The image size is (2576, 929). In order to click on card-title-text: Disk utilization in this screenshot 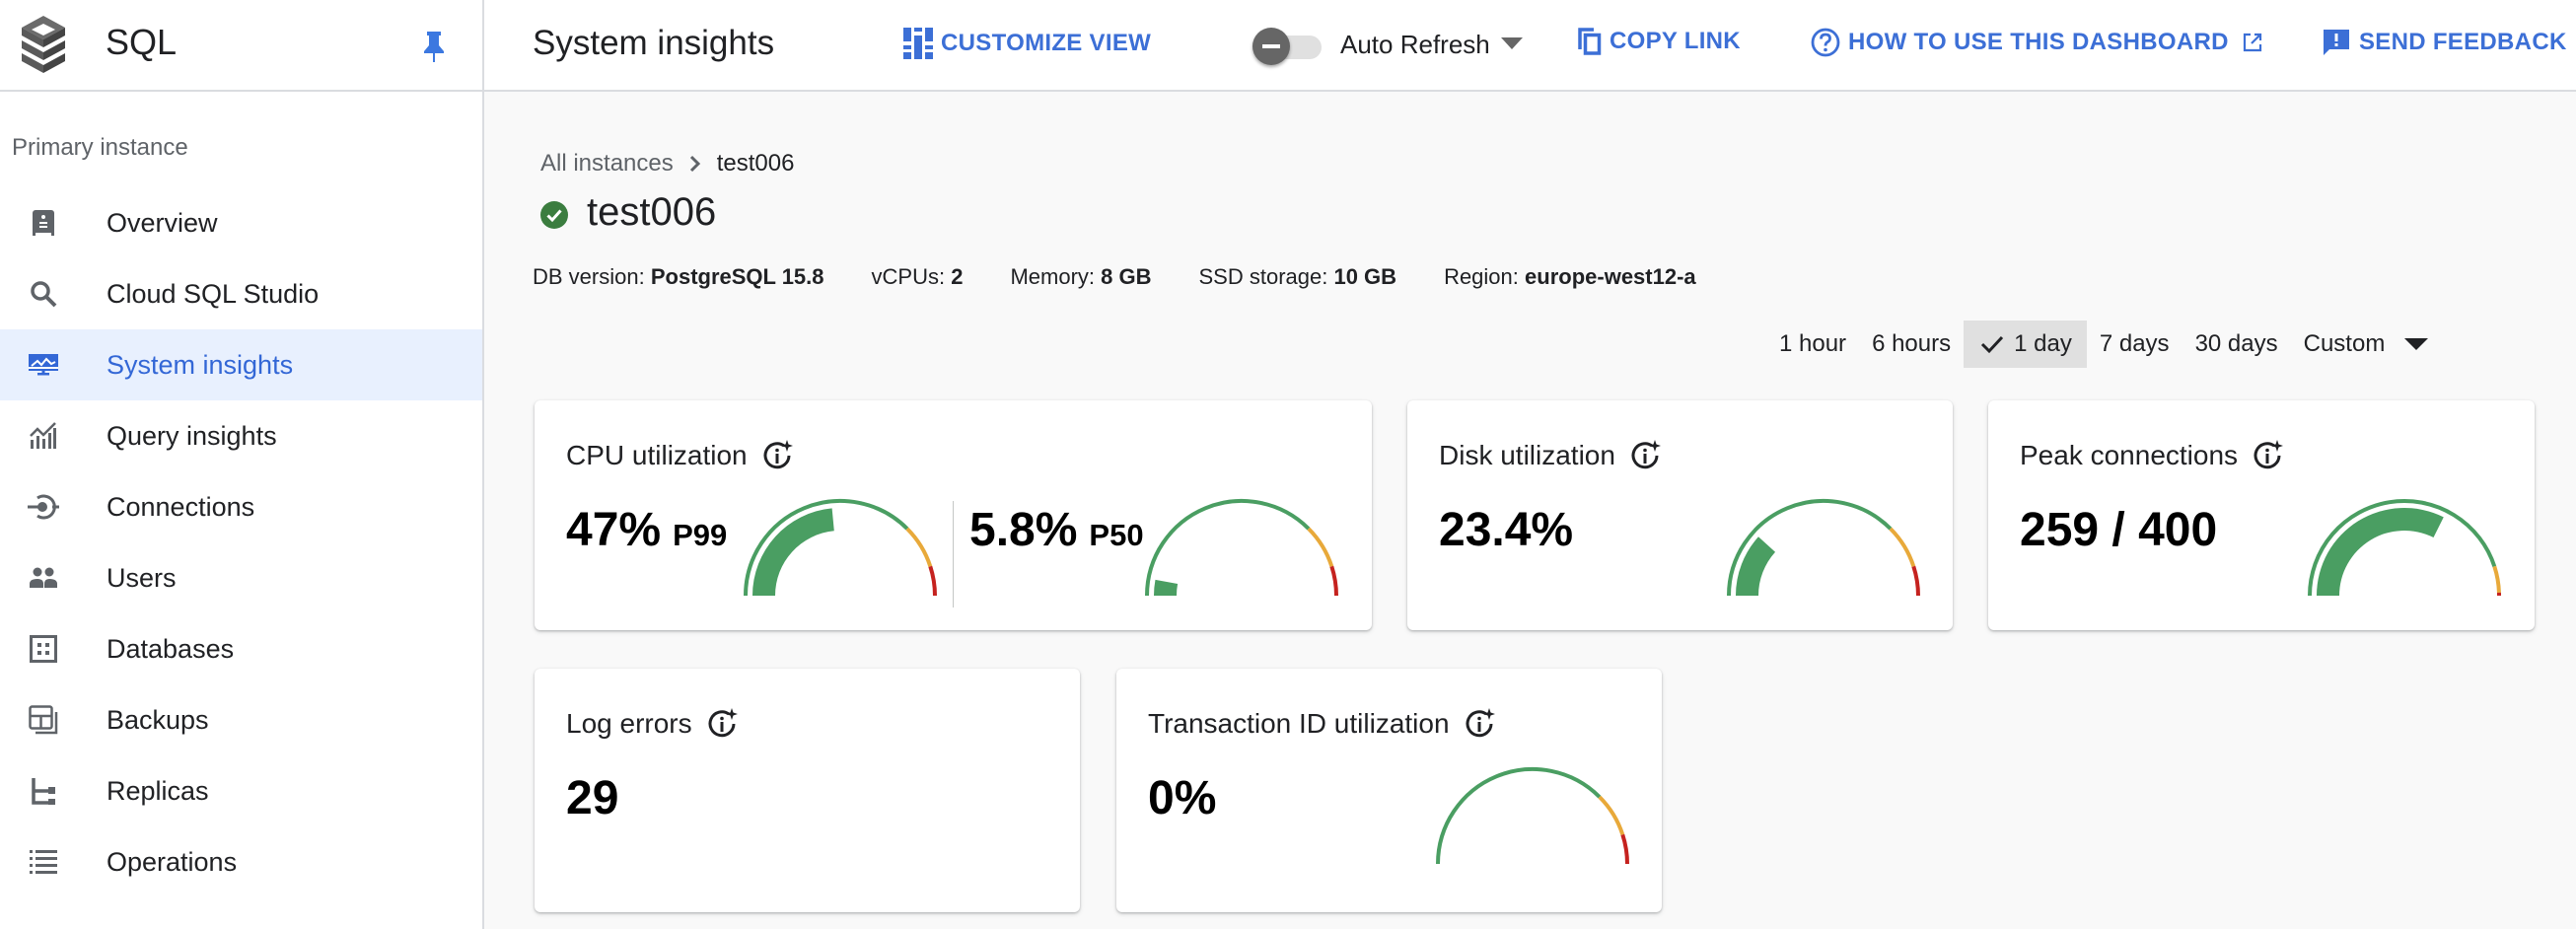, I will do `click(1527, 455)`.